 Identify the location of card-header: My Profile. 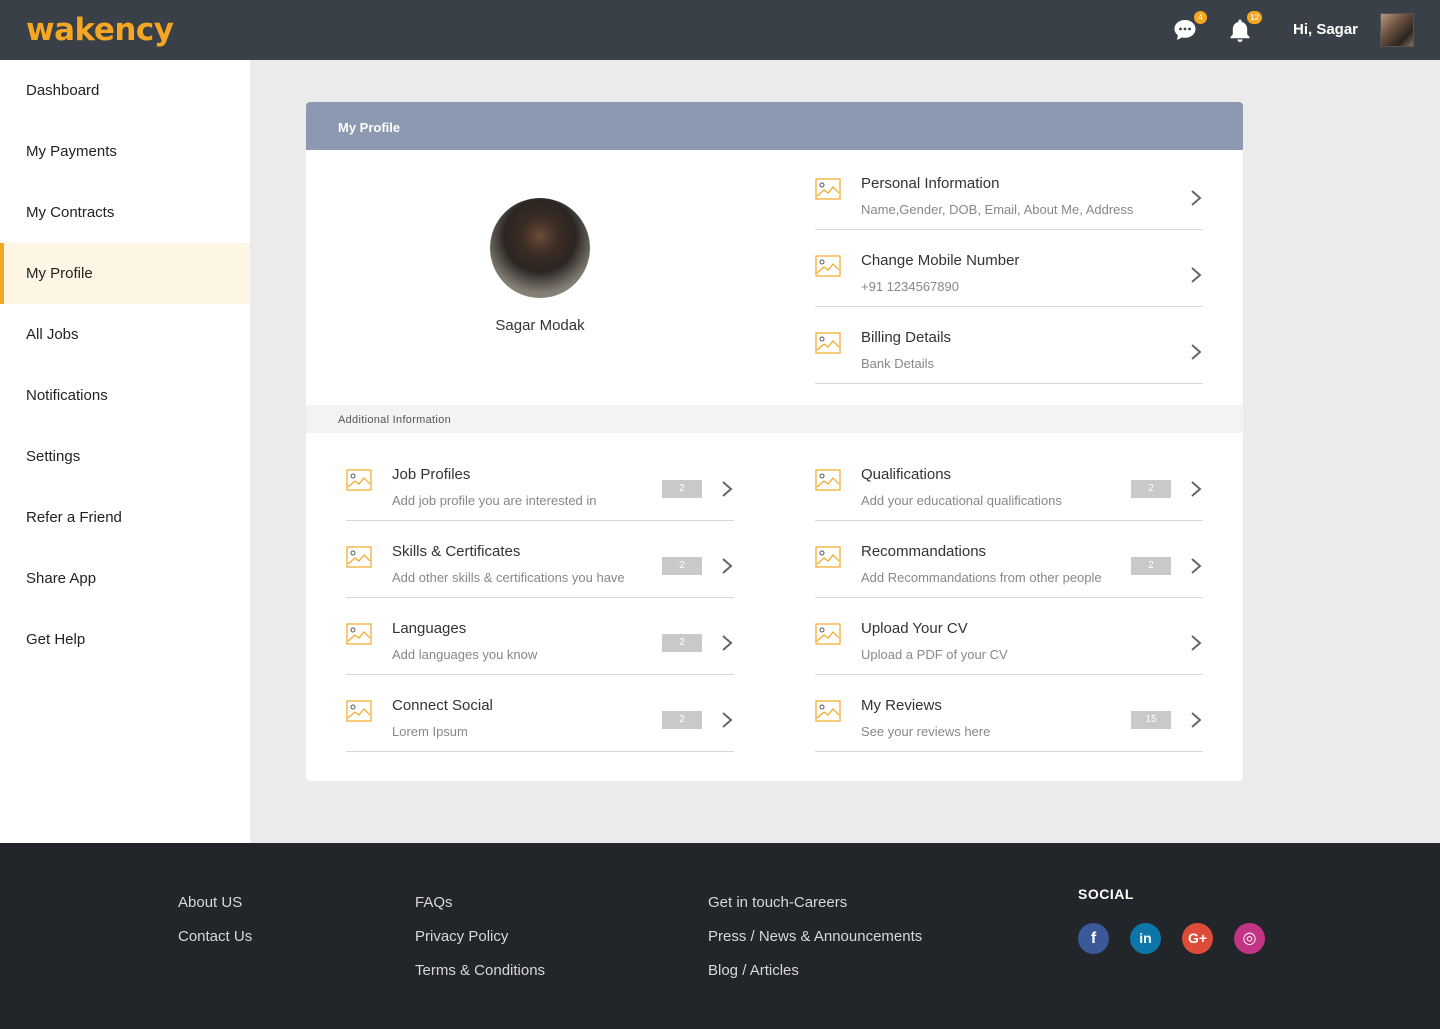
(774, 126).